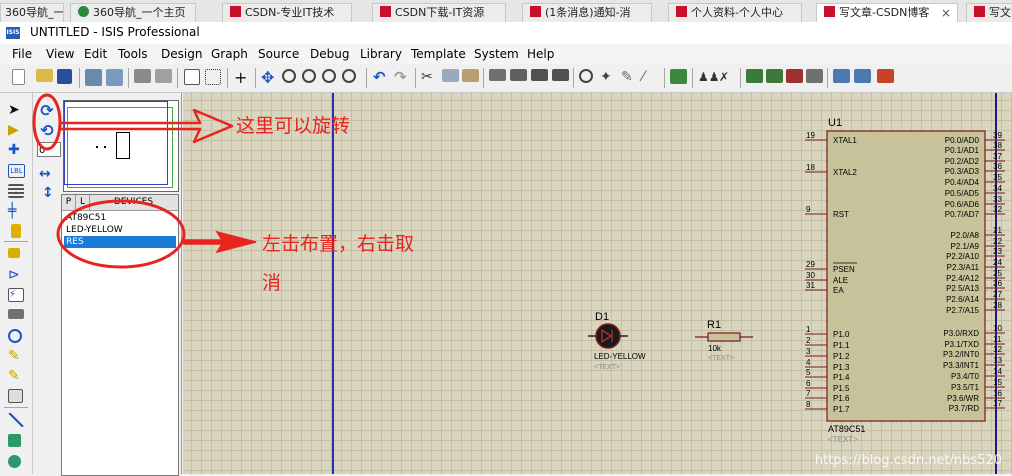  I want to click on menu-system: System, so click(496, 54).